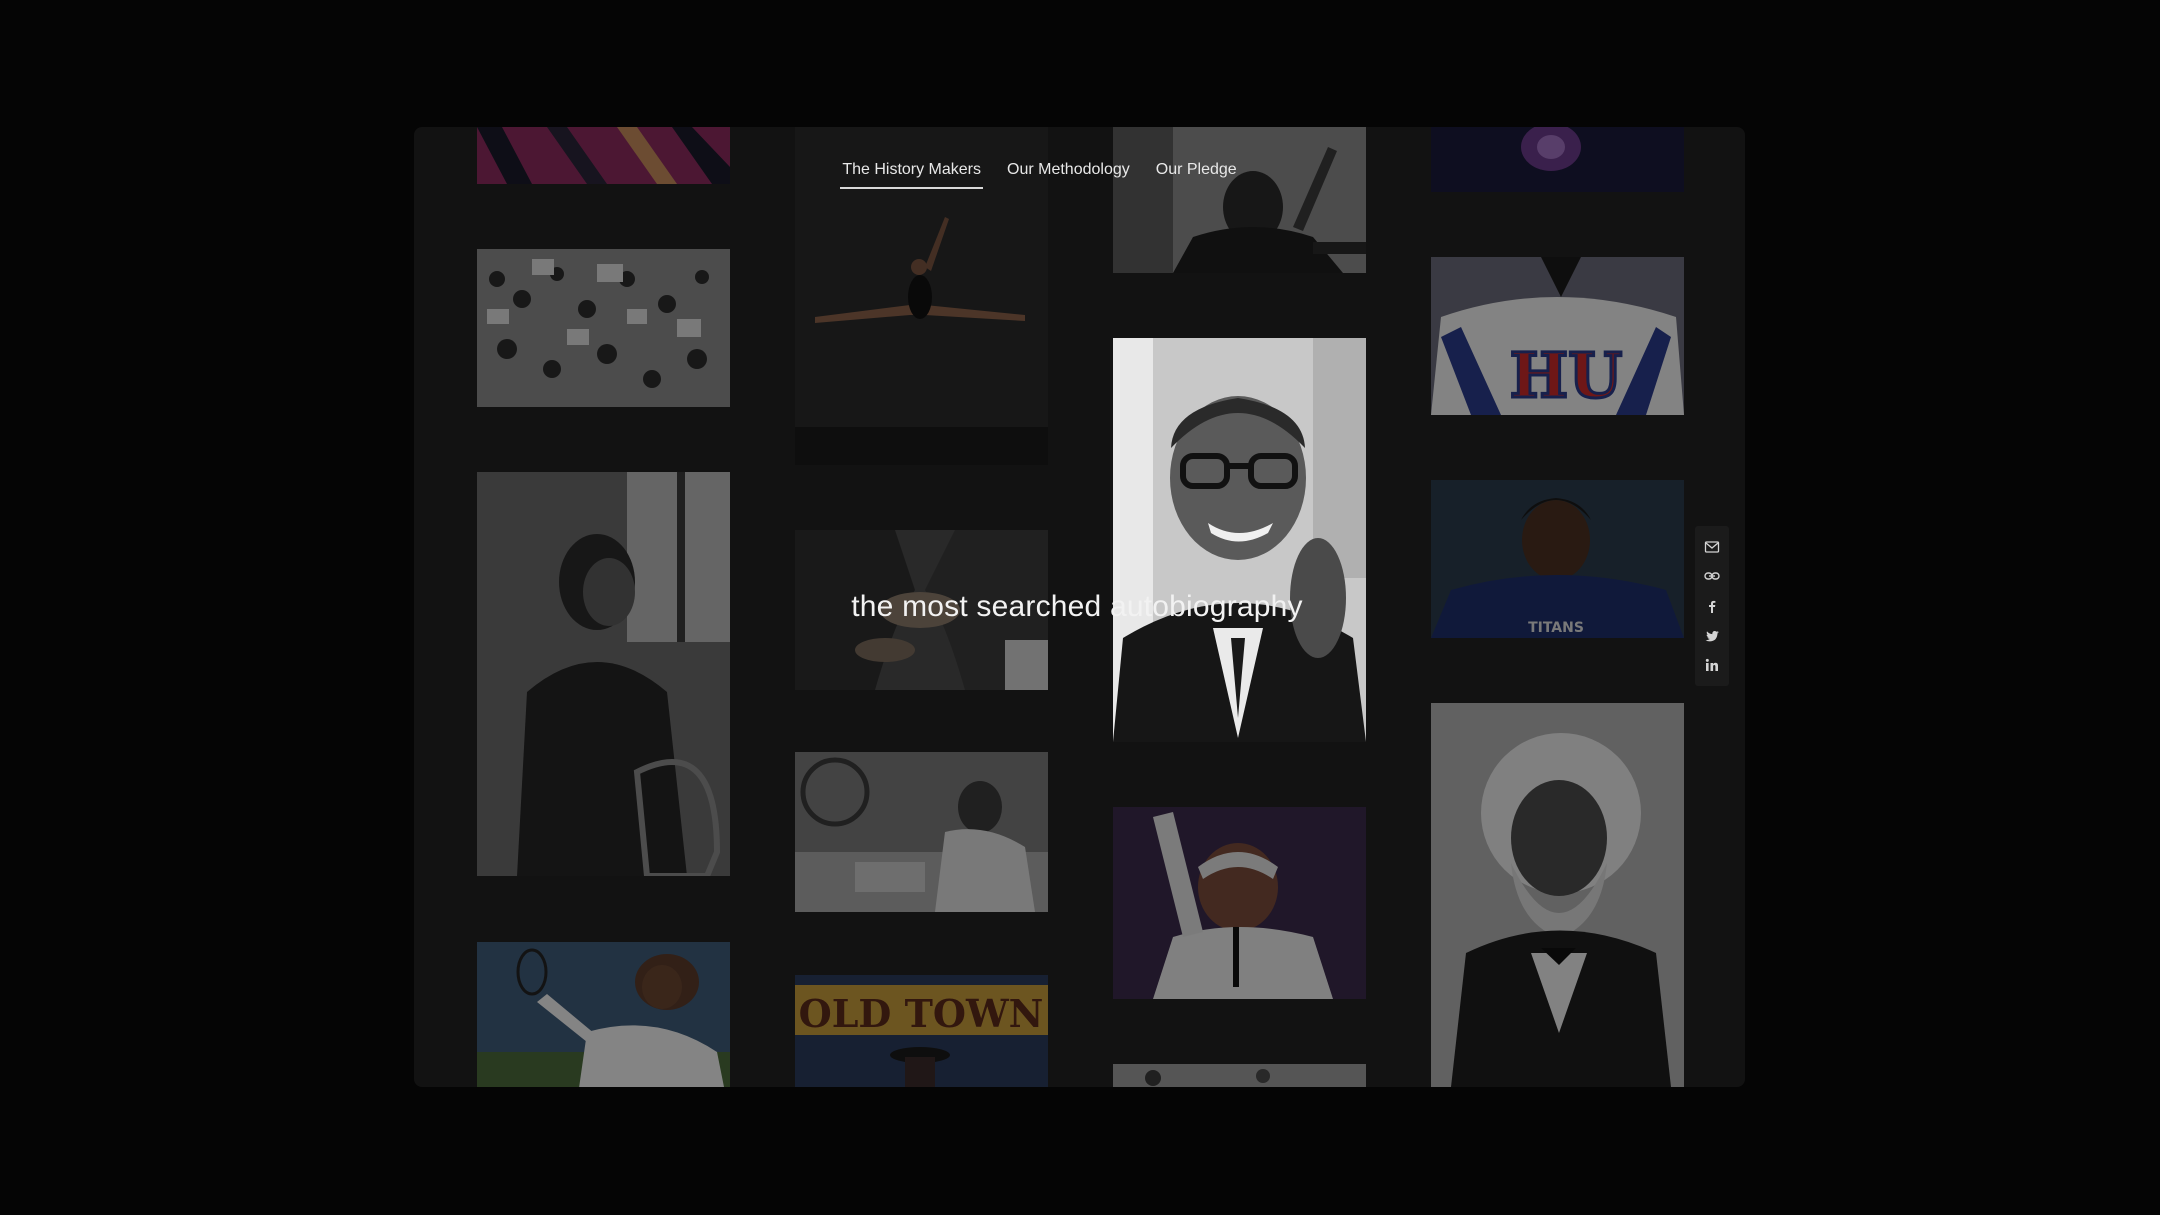  I want to click on photo-march-crowd, so click(603, 328).